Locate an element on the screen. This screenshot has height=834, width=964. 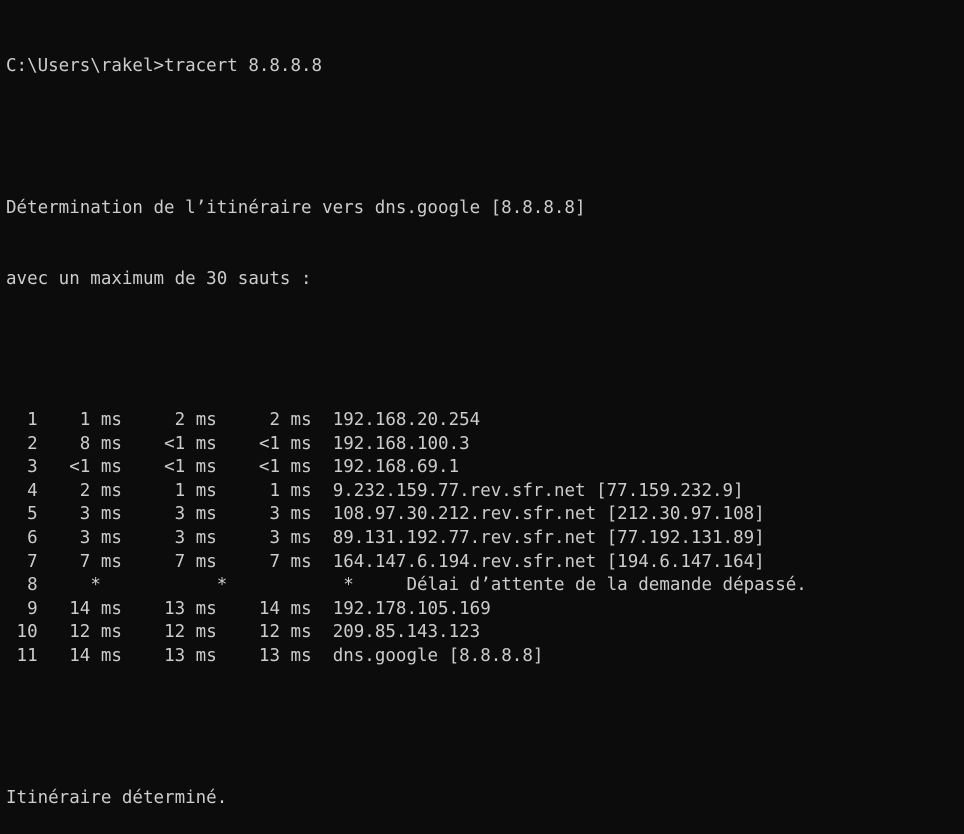
hop-time-3: 1 ms is located at coordinates (290, 490).